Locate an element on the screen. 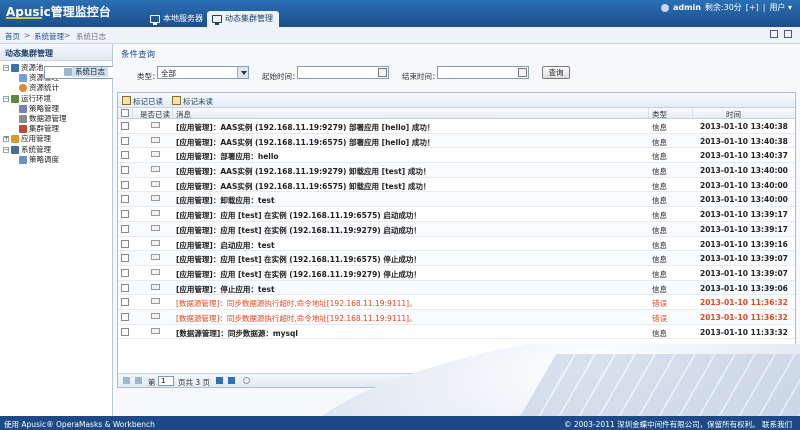  cell-time: 2013-01-10 13:39:06 is located at coordinates (744, 288).